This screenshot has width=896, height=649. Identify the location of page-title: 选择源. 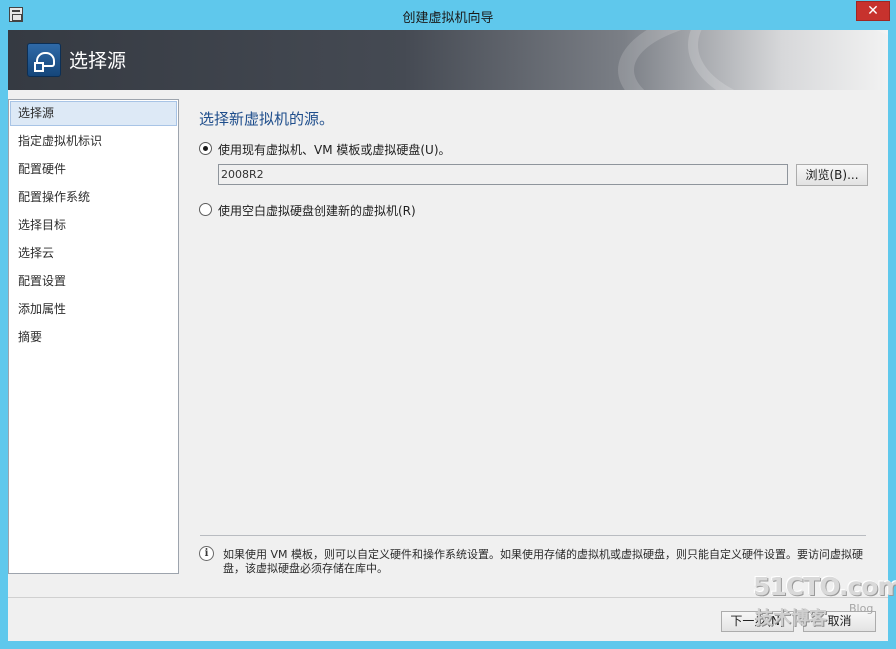
(98, 61).